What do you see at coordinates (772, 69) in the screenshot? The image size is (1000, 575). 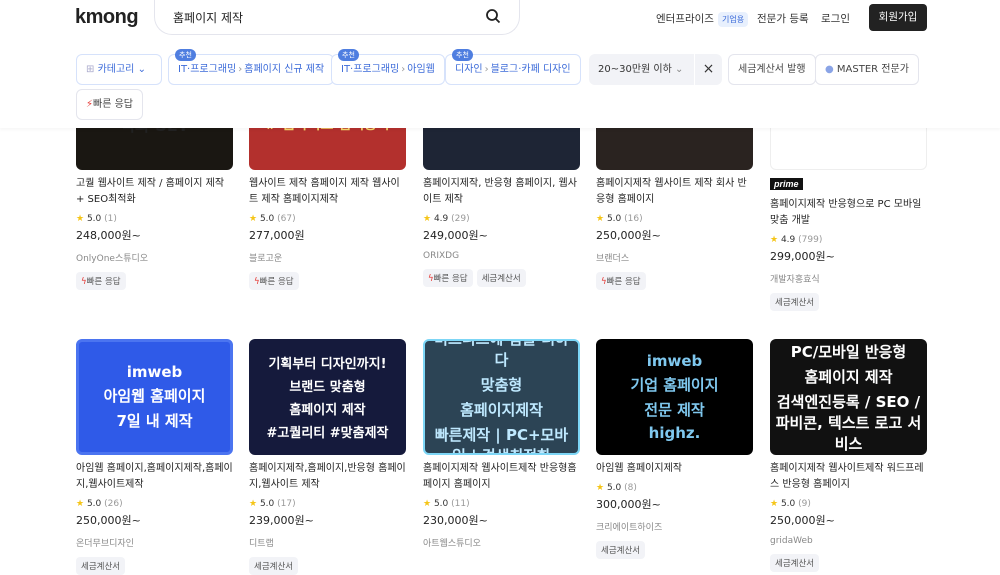 I see `tax-invoice-filter: 세금계산서 발행` at bounding box center [772, 69].